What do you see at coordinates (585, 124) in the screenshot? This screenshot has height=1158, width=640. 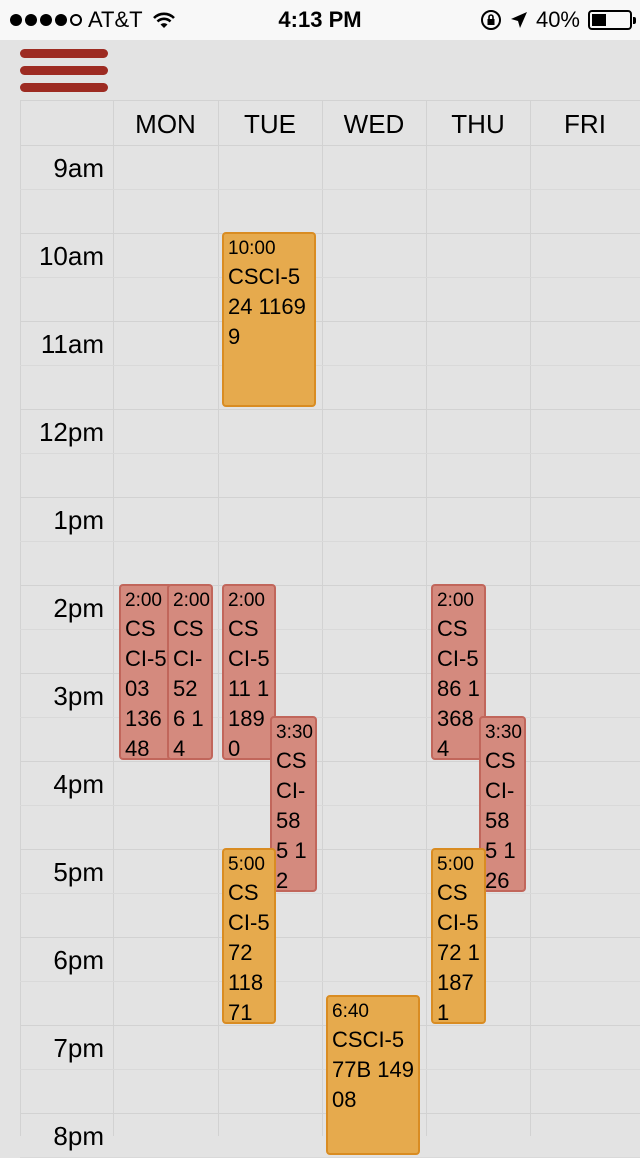 I see `day-header-fri: FRI` at bounding box center [585, 124].